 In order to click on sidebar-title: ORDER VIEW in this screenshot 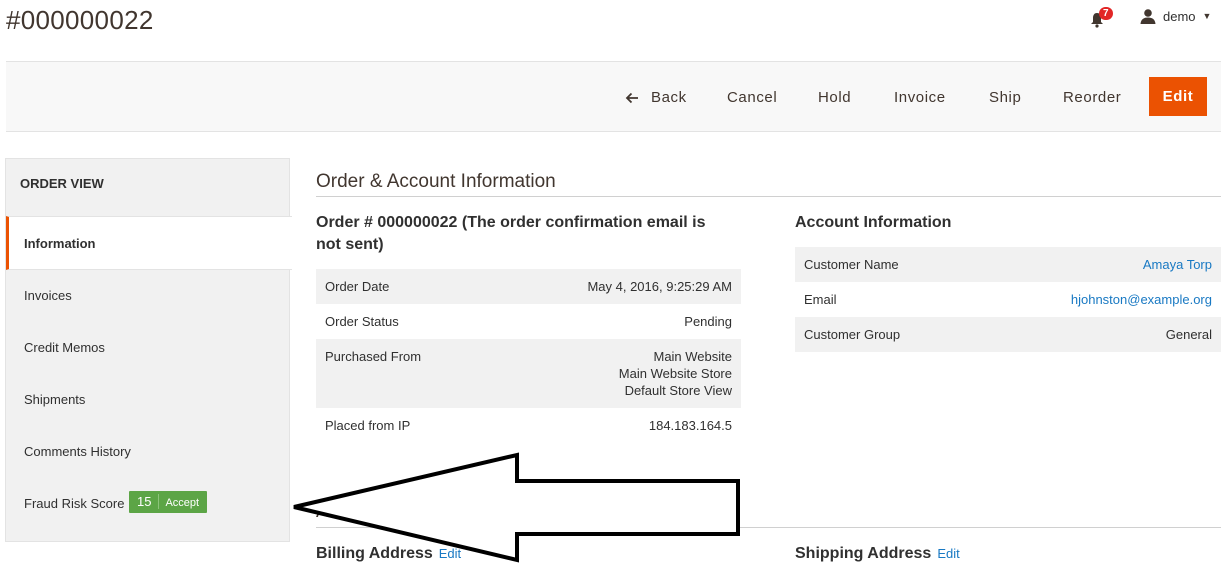, I will do `click(62, 183)`.